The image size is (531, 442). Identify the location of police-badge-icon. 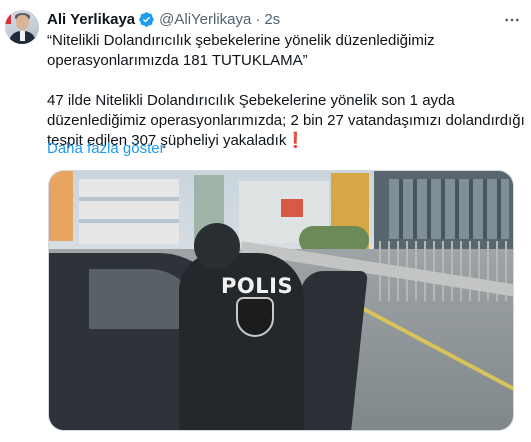
(255, 317).